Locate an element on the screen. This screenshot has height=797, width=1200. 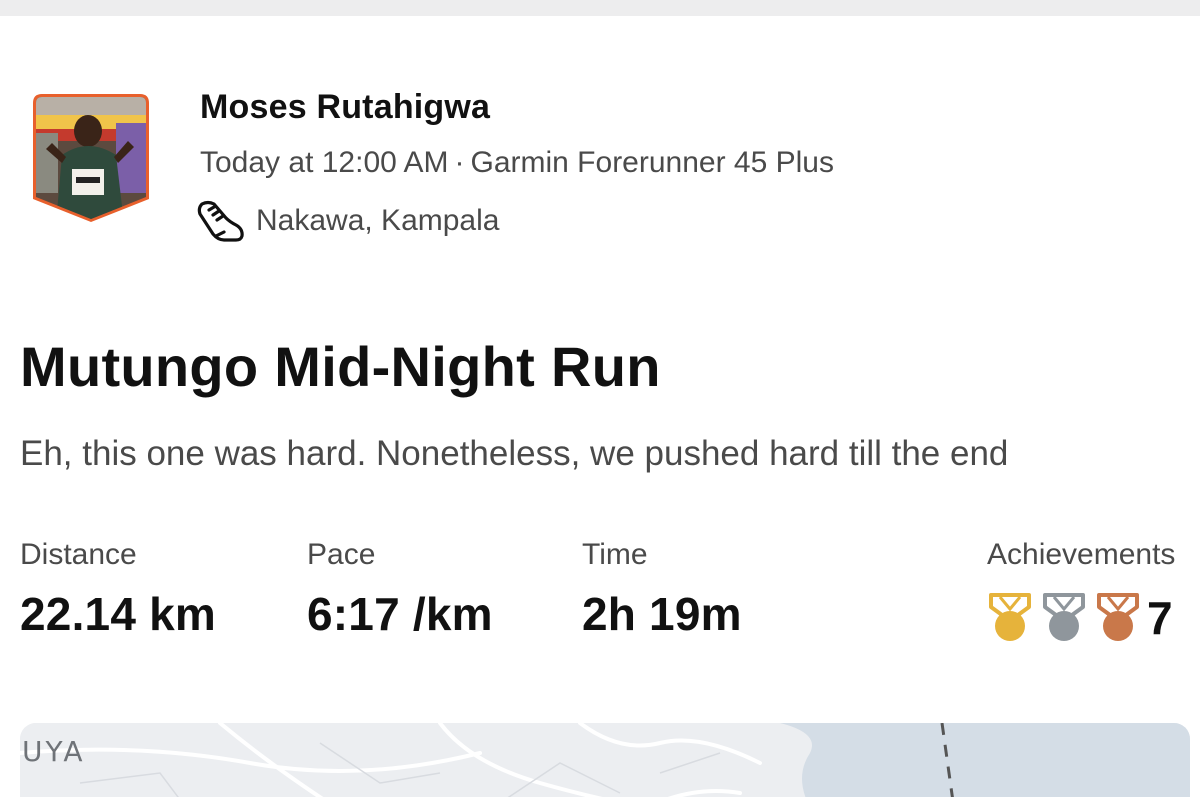
map-place-label: UYA is located at coordinates (54, 751).